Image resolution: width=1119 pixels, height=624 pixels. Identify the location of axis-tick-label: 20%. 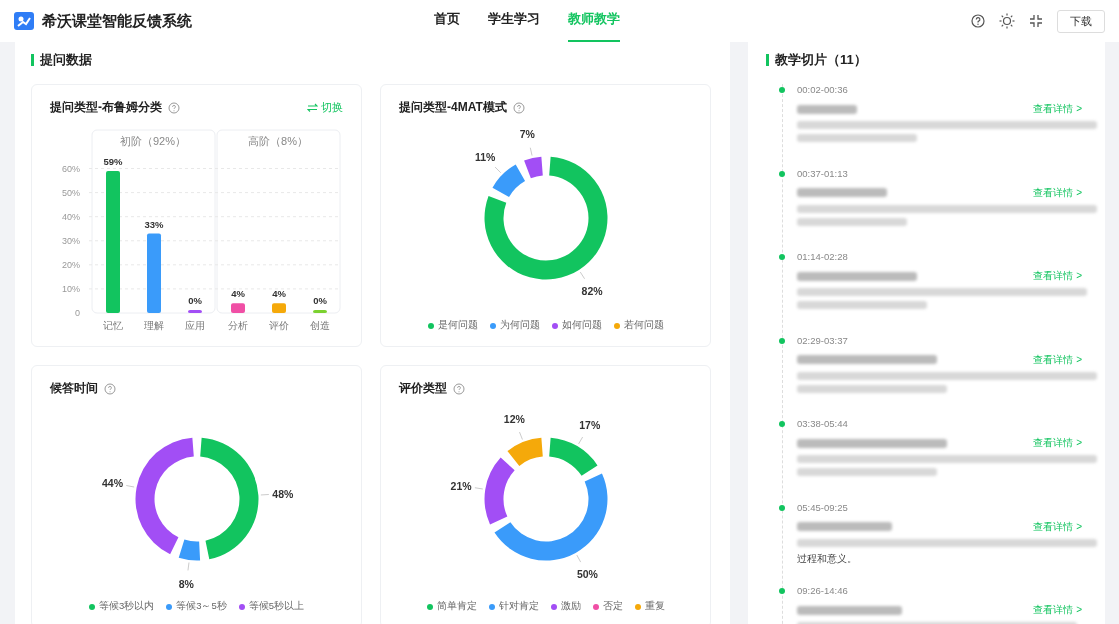
(71, 264).